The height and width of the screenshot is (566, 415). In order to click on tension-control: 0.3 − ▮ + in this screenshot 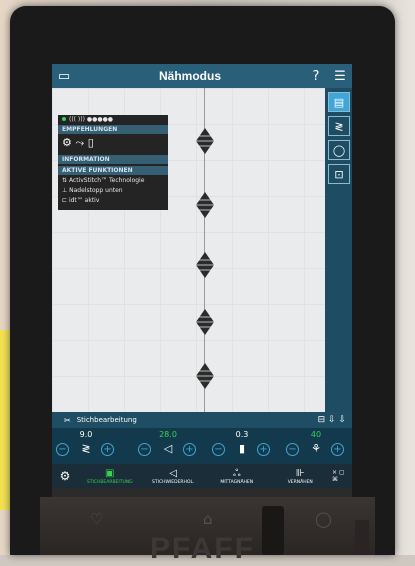, I will do `click(242, 446)`.